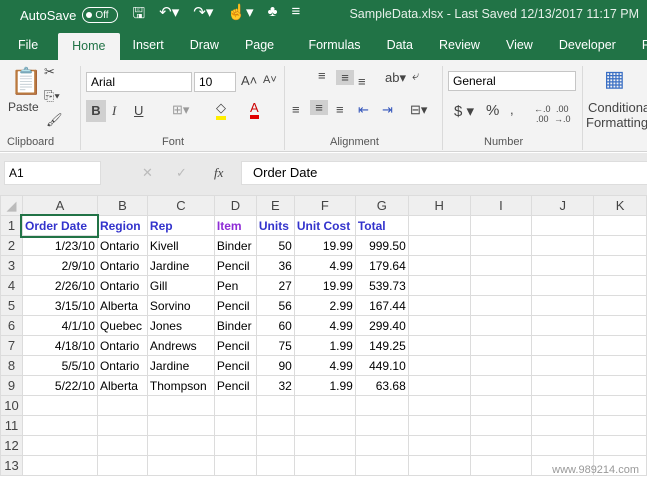 Image resolution: width=647 pixels, height=482 pixels. I want to click on middle-align-icon: ≡, so click(345, 77).